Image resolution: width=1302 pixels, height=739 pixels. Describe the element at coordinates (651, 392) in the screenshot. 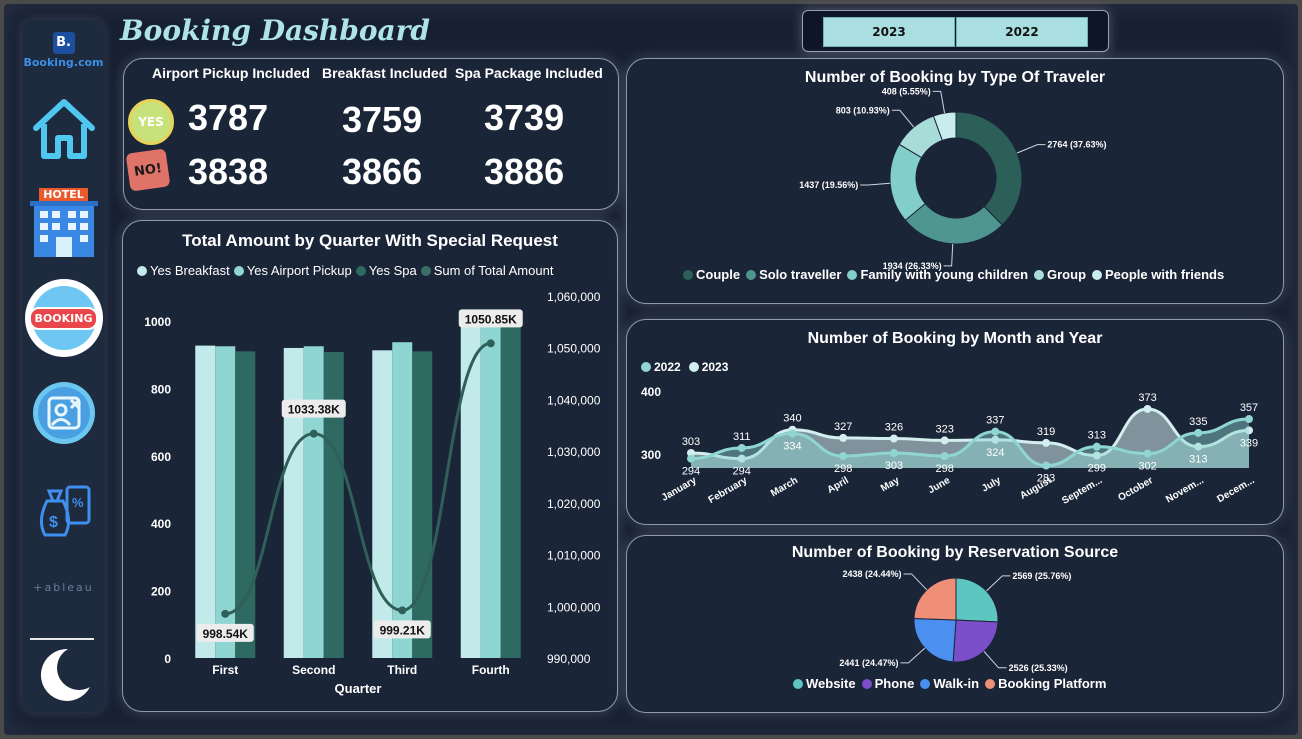

I see `y-tick-label: 400` at that location.